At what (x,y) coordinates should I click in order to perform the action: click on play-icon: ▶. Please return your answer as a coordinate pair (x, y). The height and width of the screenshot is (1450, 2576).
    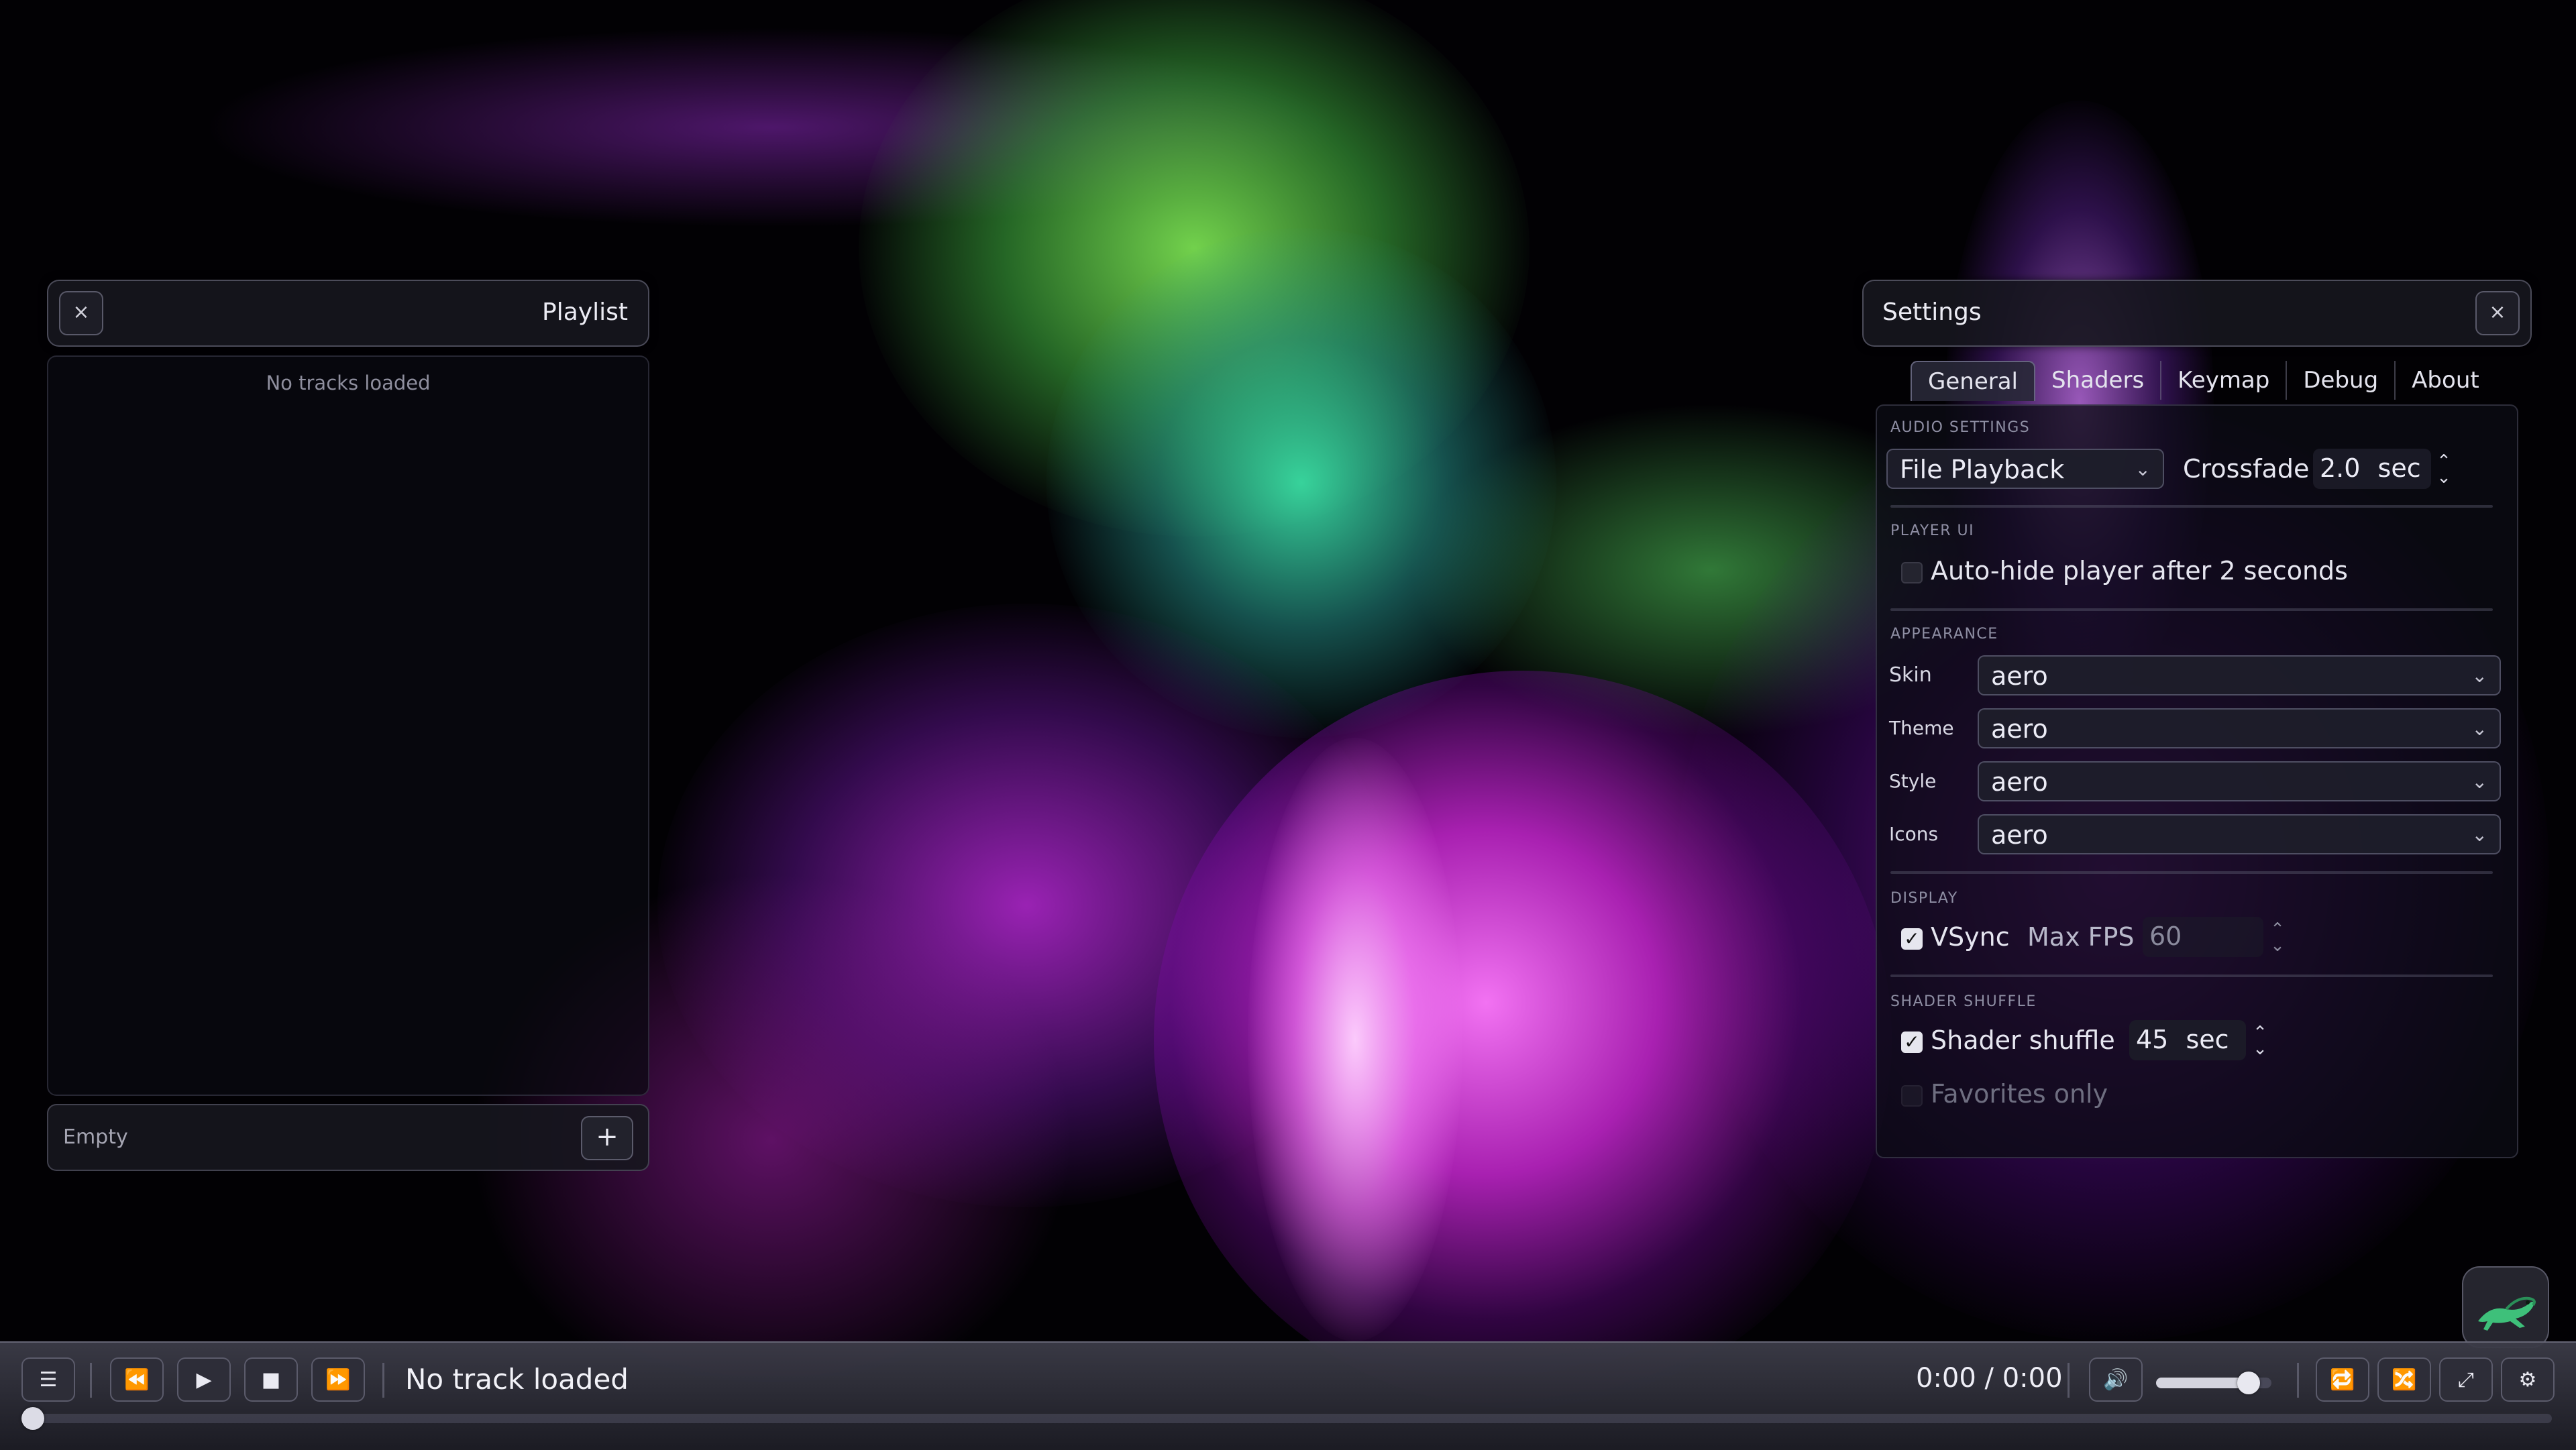
    Looking at the image, I should click on (204, 1380).